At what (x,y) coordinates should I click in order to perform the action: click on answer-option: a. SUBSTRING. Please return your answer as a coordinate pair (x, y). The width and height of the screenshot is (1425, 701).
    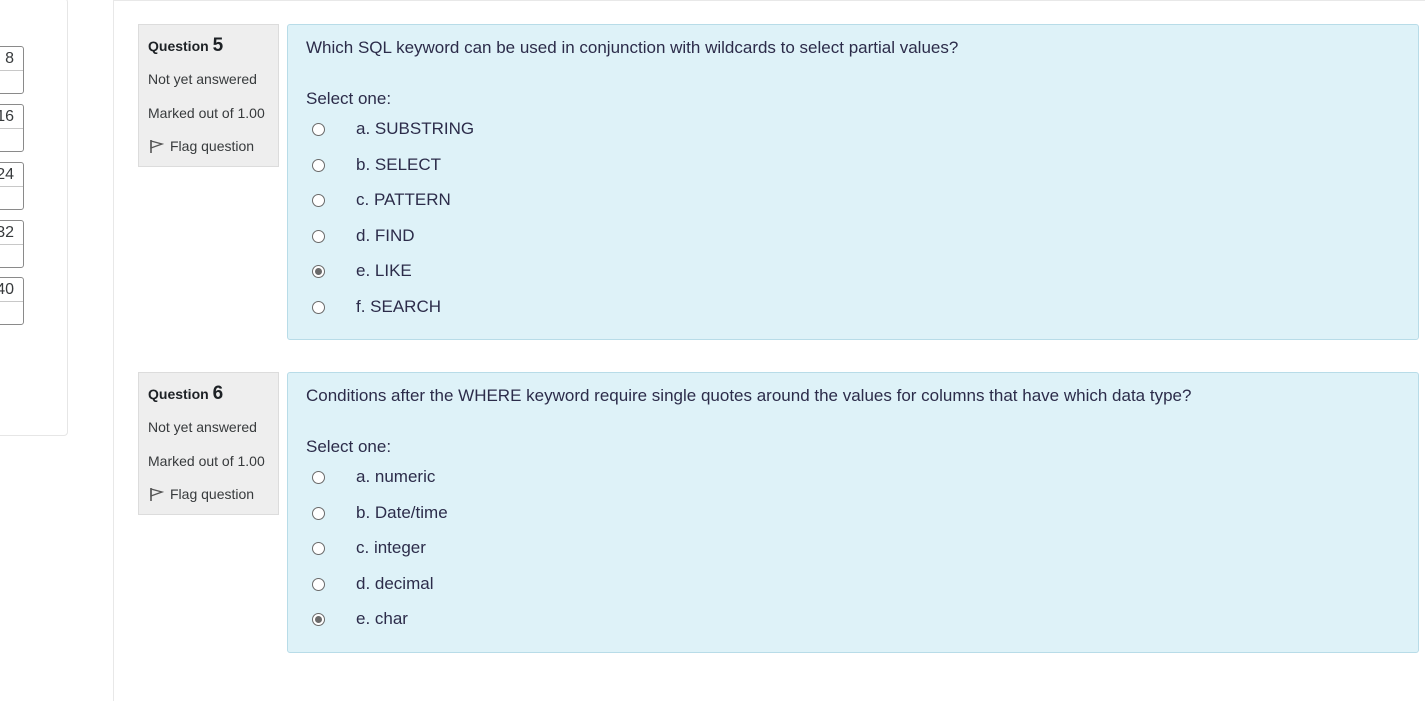
    Looking at the image, I should click on (393, 129).